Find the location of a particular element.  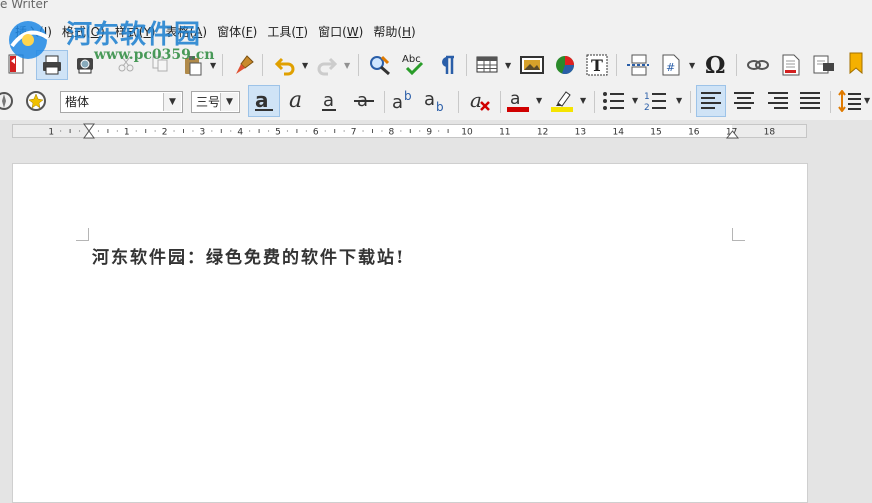

highlight-dropdown-arrow: ▼ is located at coordinates (583, 100).